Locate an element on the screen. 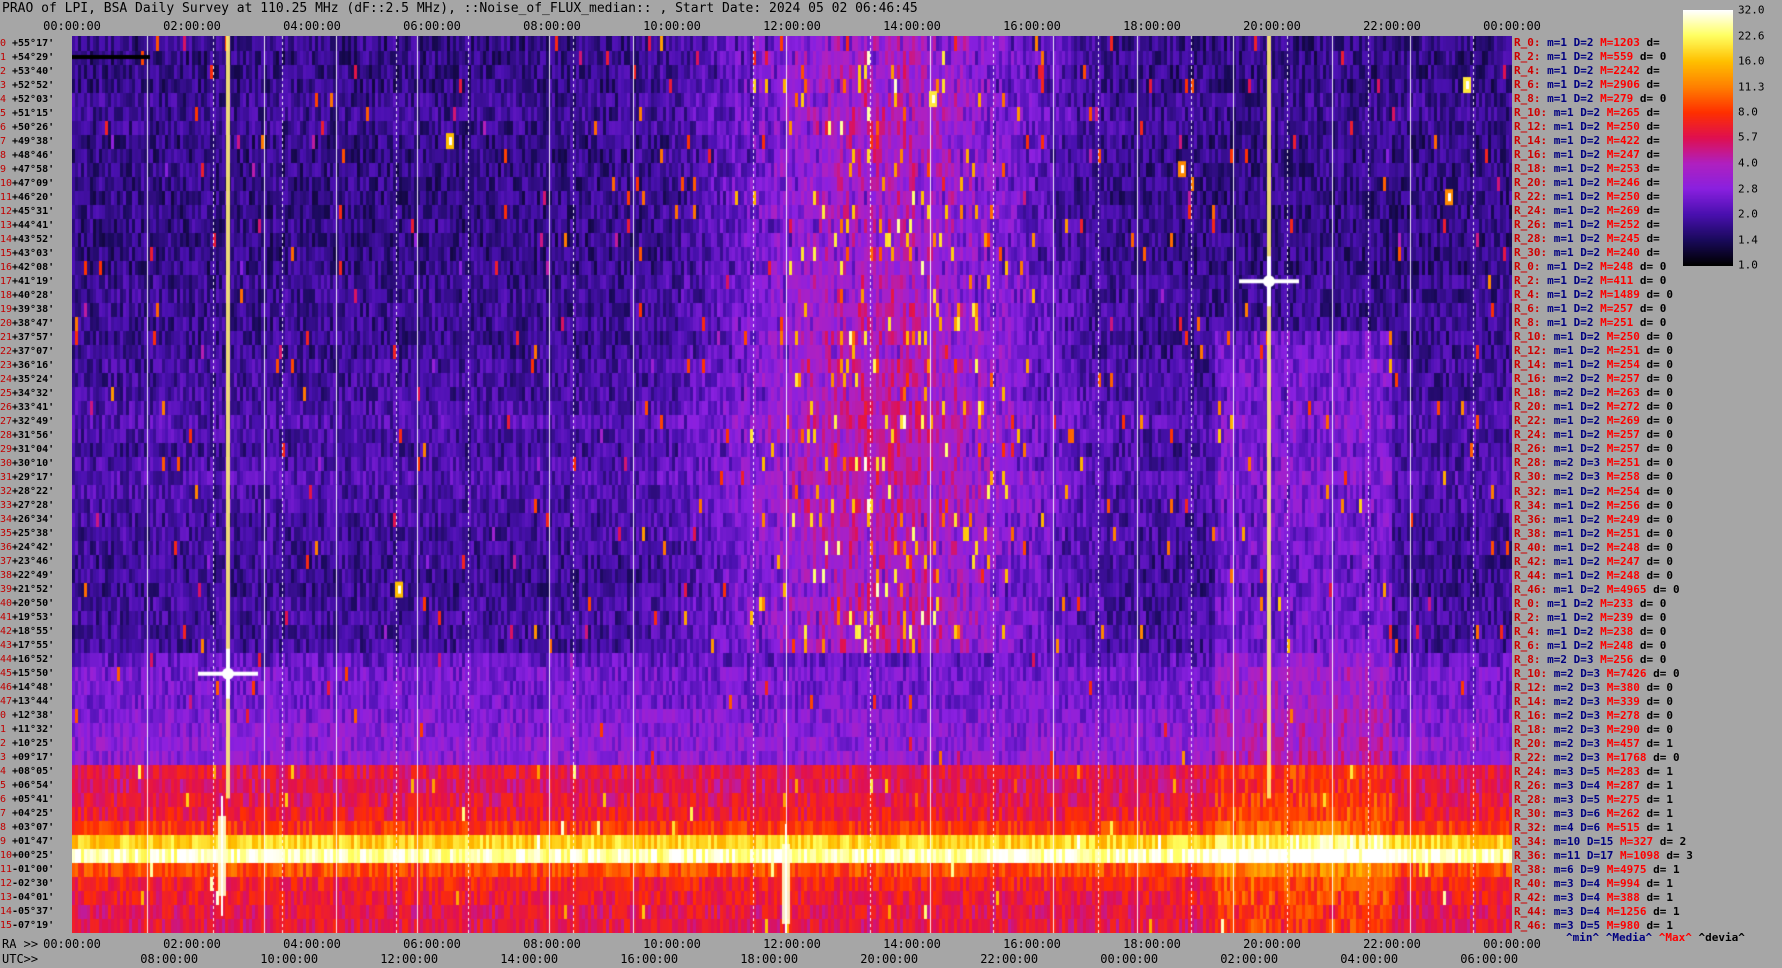 This screenshot has height=968, width=1782. declination-label: 11+46°20' is located at coordinates (27, 197).